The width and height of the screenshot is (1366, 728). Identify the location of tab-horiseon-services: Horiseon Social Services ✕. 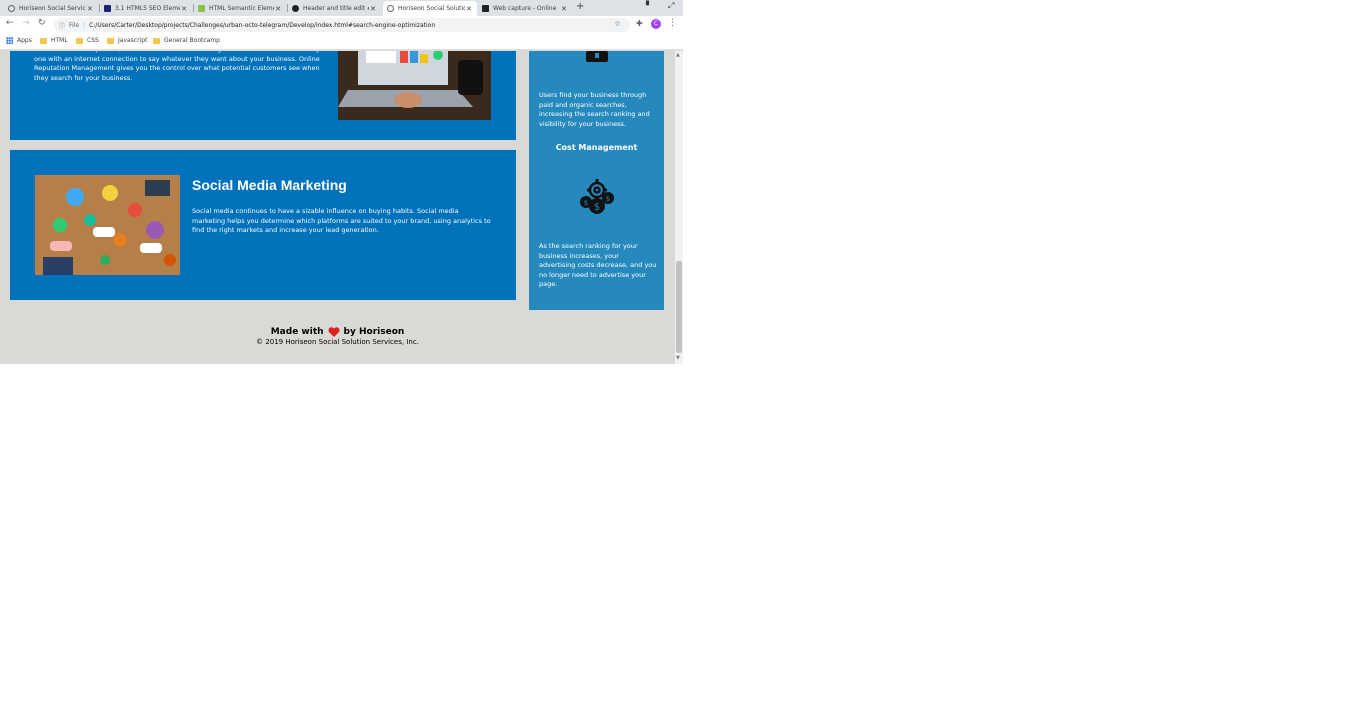
(51, 8).